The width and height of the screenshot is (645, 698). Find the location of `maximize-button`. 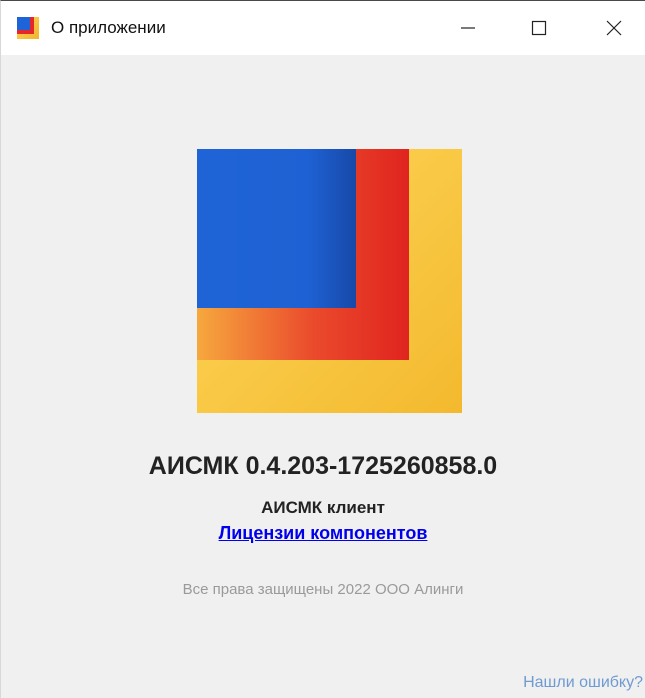

maximize-button is located at coordinates (539, 28).